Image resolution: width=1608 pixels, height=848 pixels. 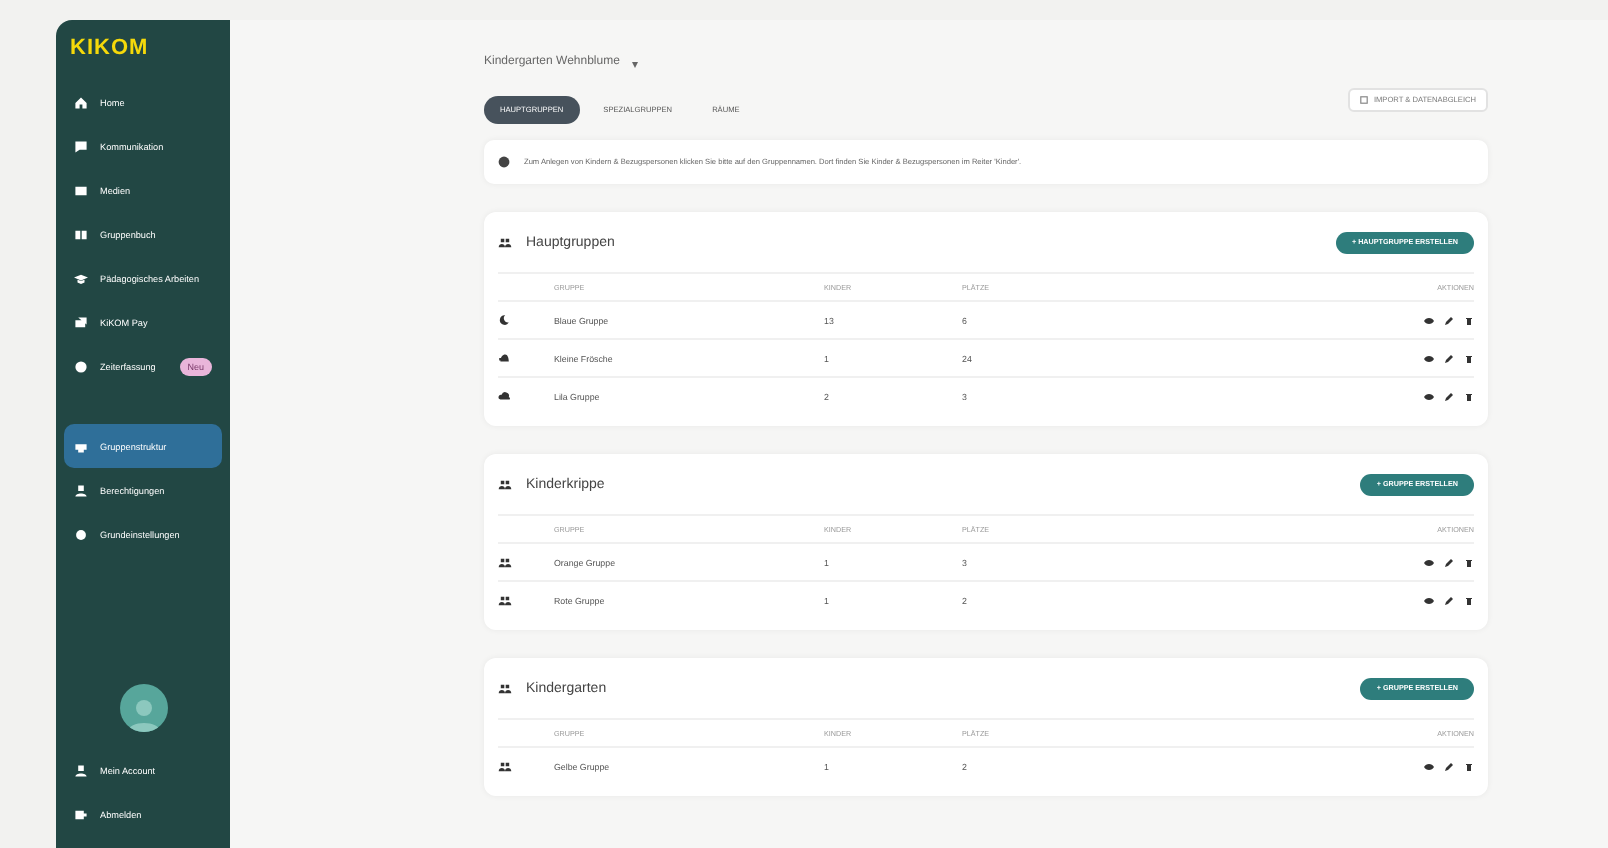 I want to click on animal-icon, so click(x=504, y=358).